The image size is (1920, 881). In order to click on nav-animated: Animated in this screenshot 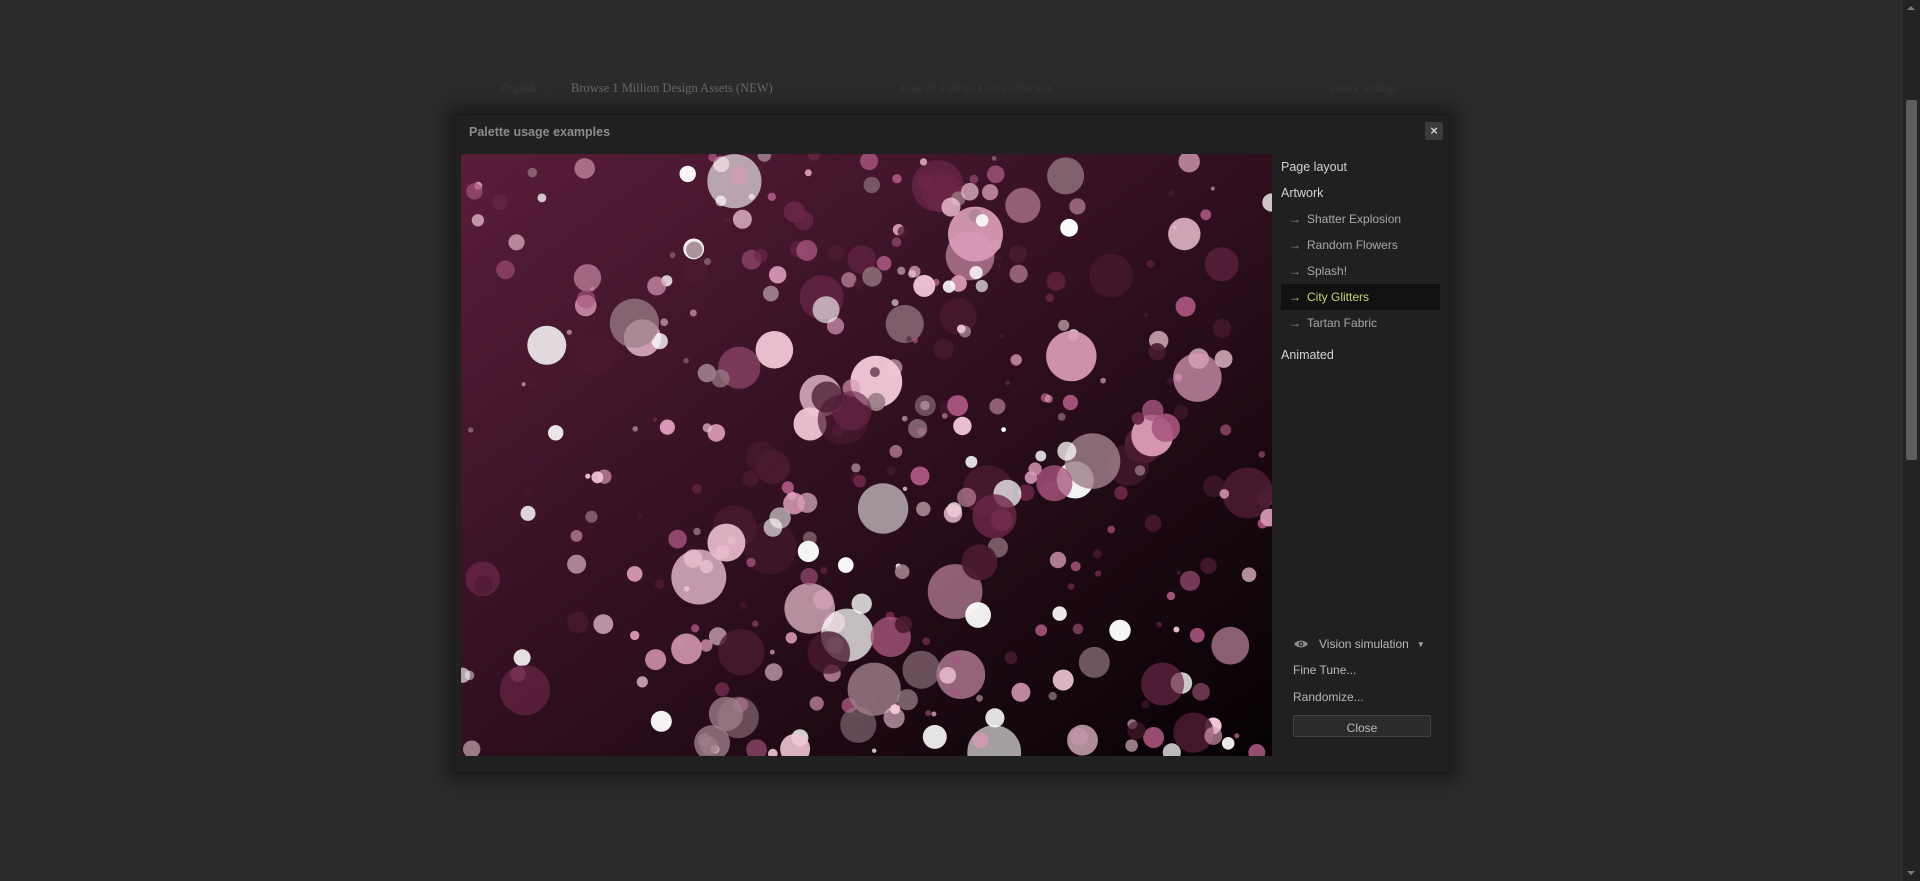, I will do `click(1360, 355)`.